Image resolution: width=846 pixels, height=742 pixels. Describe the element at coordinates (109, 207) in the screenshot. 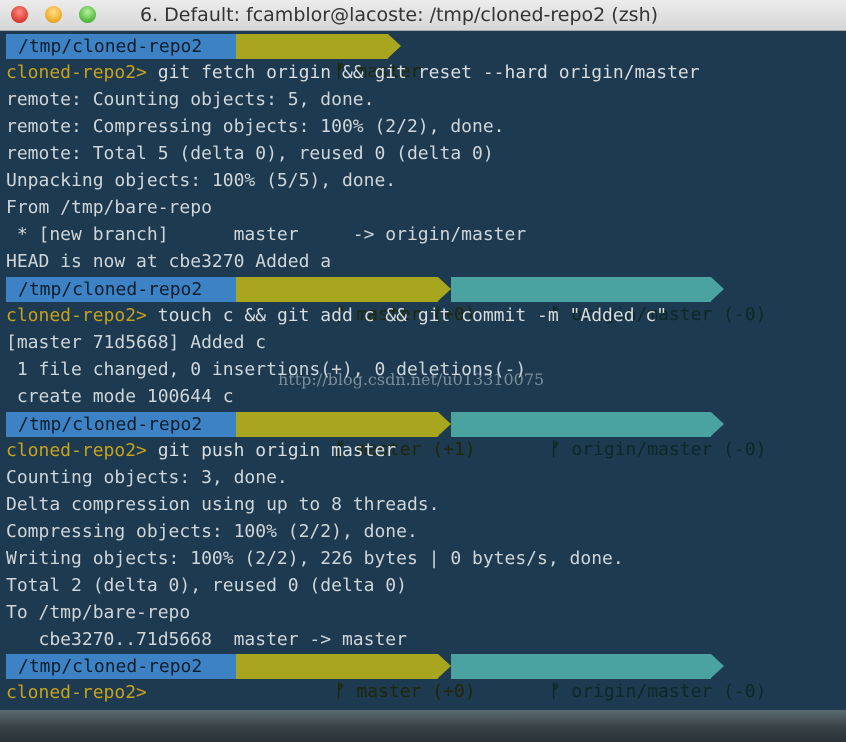

I see `output-line: From /tmp/bare-repo` at that location.